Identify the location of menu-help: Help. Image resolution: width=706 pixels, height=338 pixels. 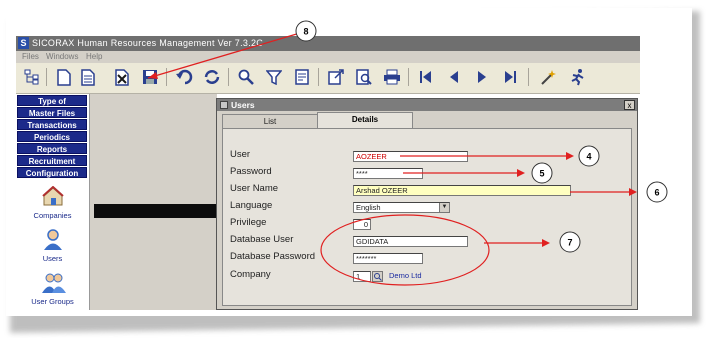
(94, 56).